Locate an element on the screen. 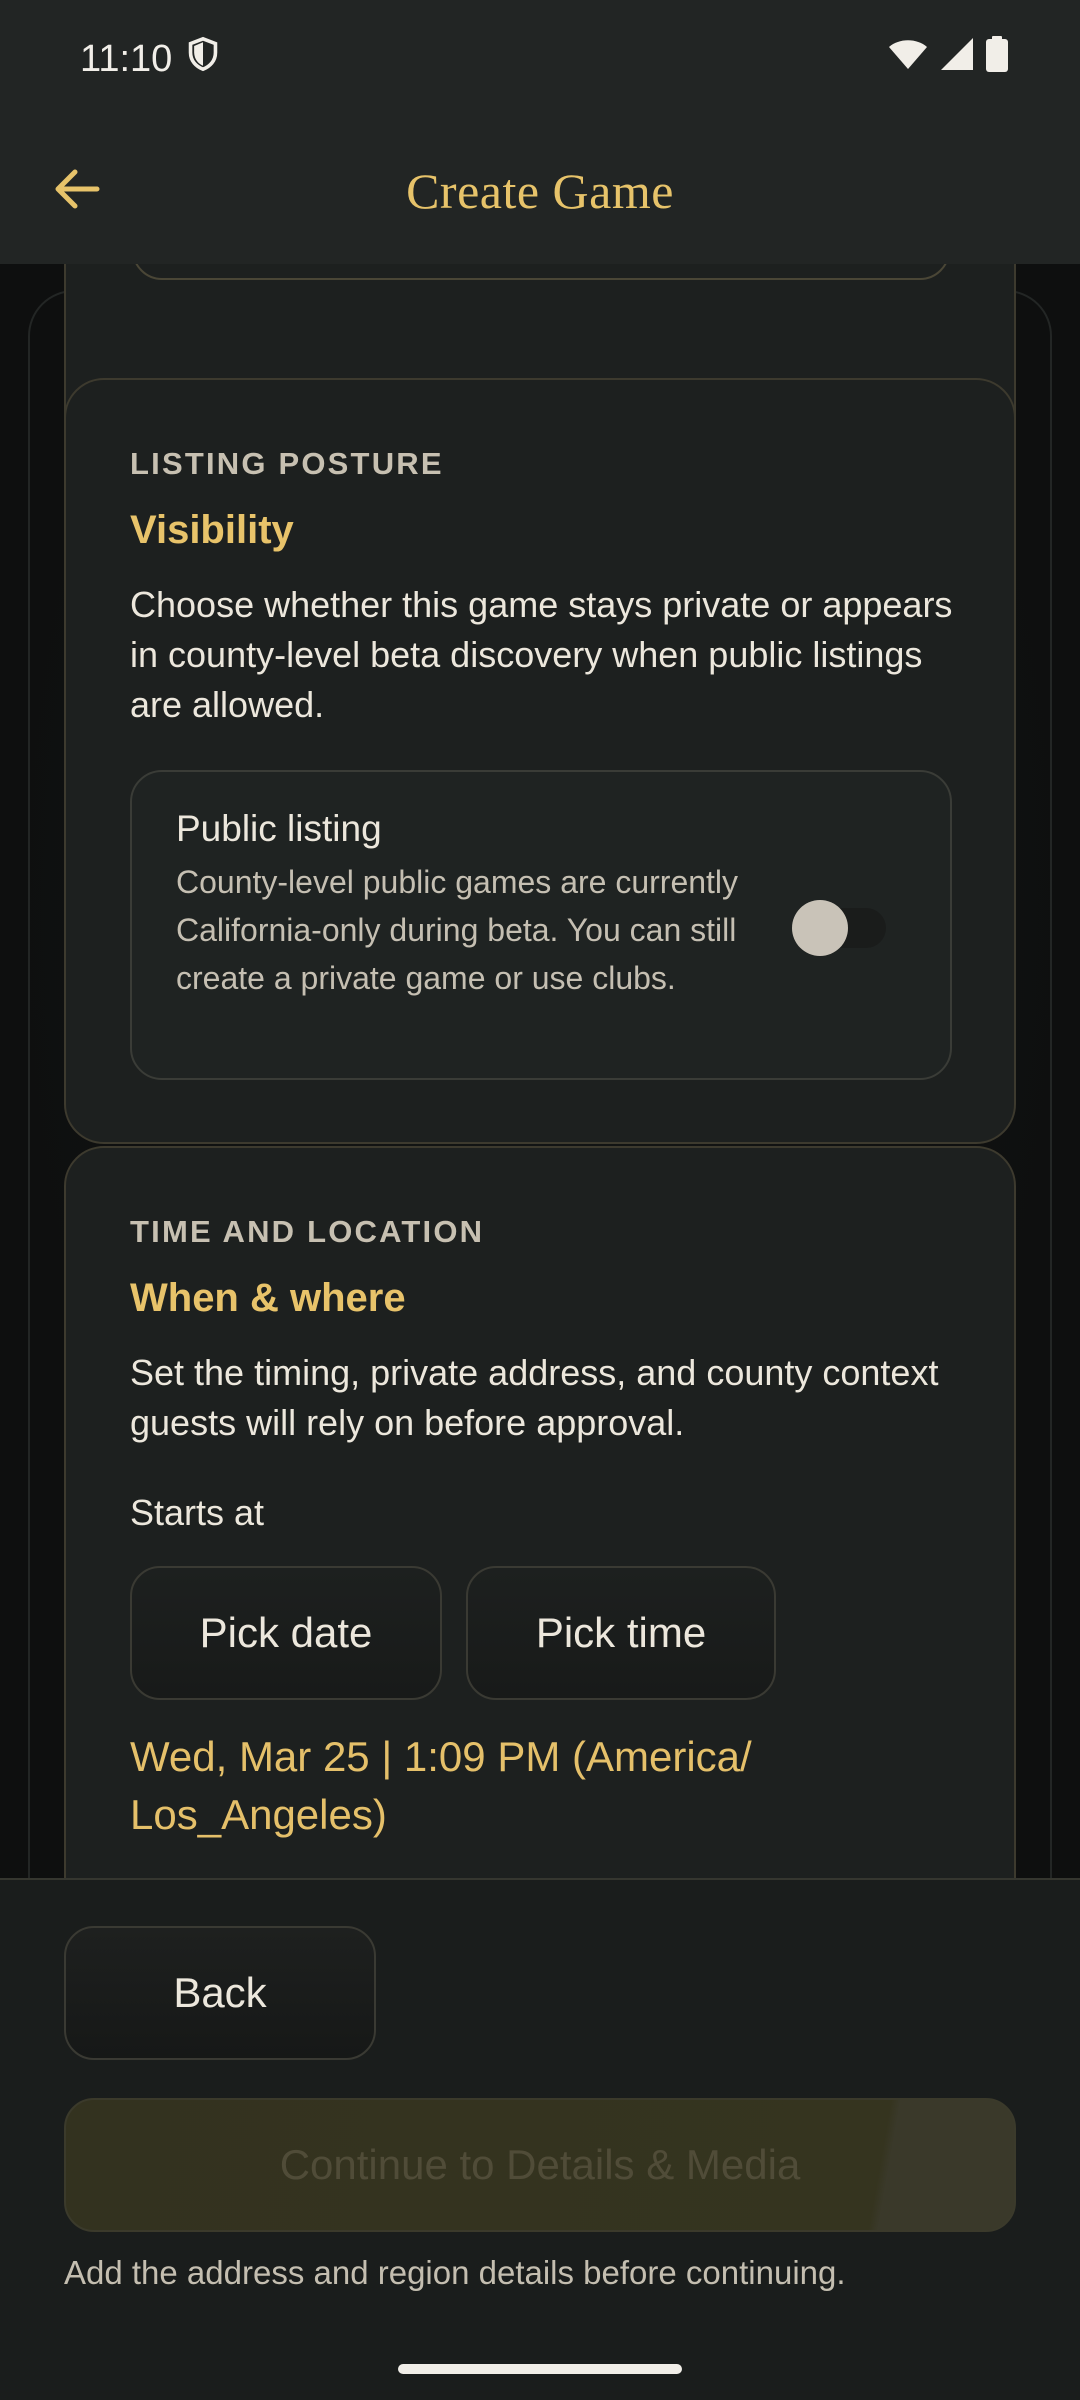 The height and width of the screenshot is (2400, 1080). back-arrow-button is located at coordinates (77, 191).